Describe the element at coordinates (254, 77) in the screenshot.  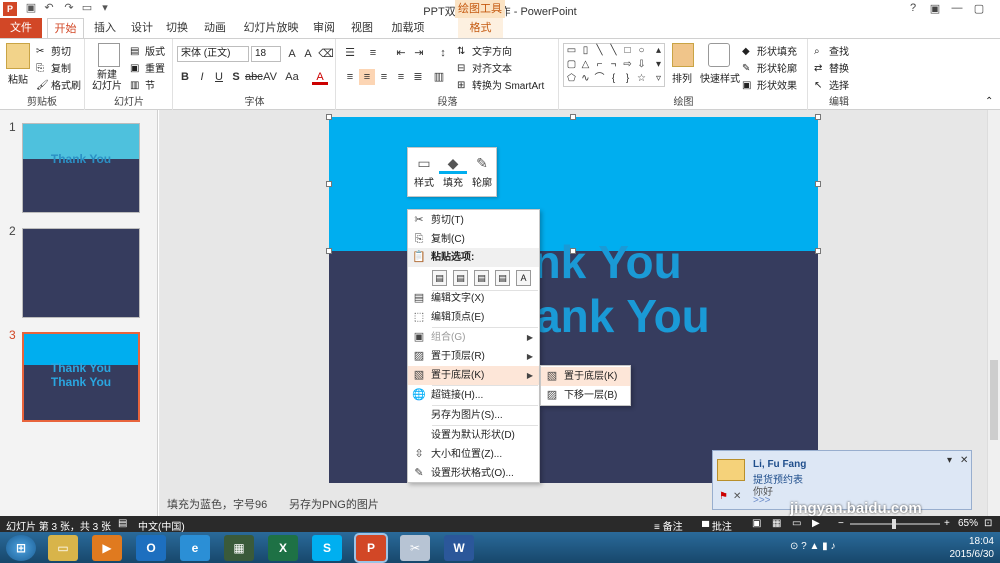
I see `strikethrough-icon: abc` at that location.